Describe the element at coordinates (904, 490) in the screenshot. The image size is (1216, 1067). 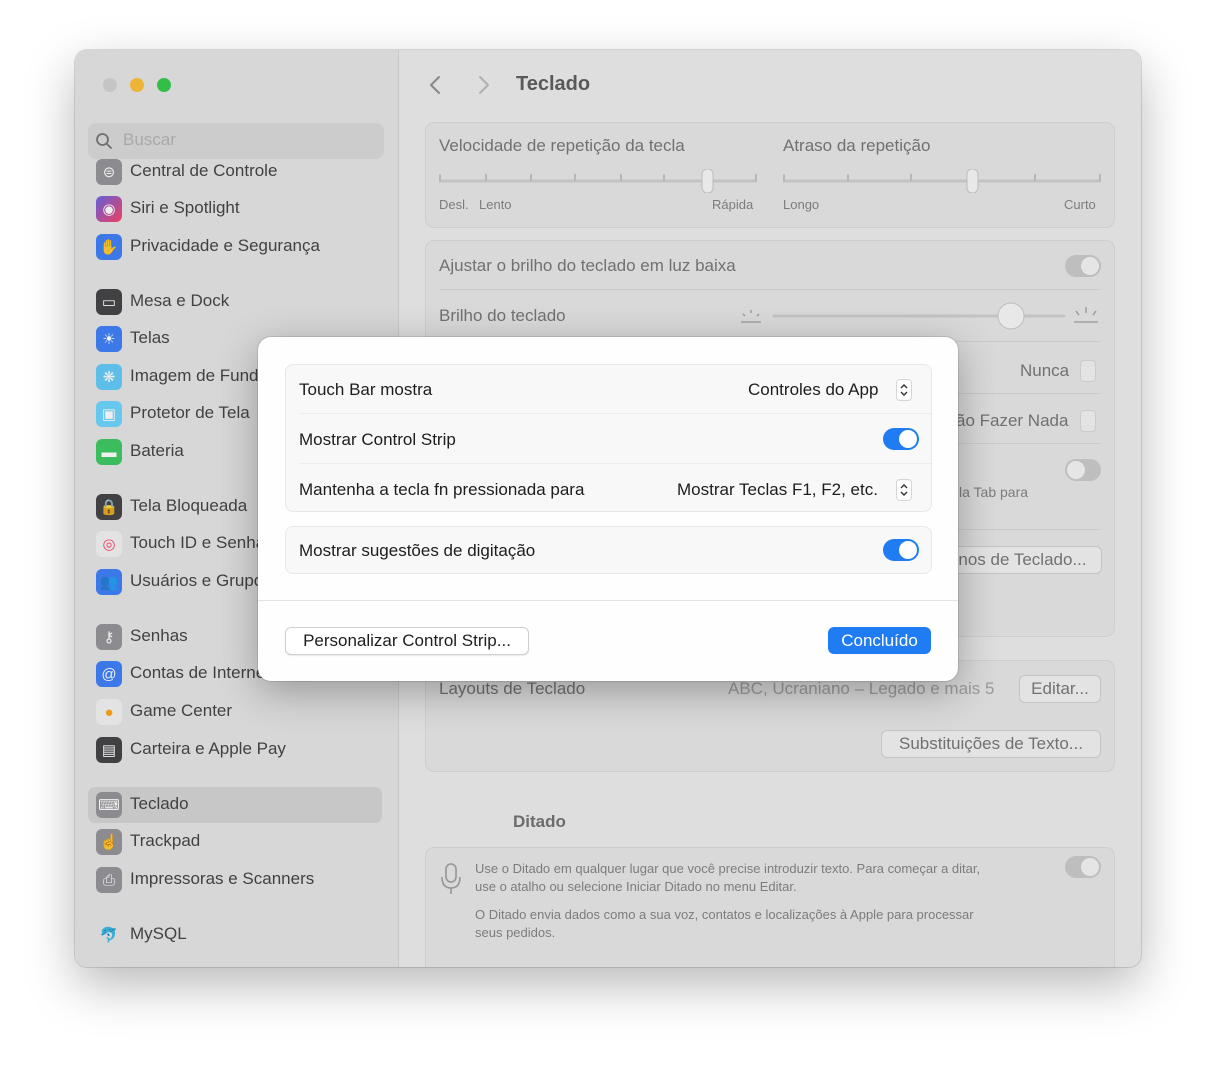
I see `fn-key-stepper-icon` at that location.